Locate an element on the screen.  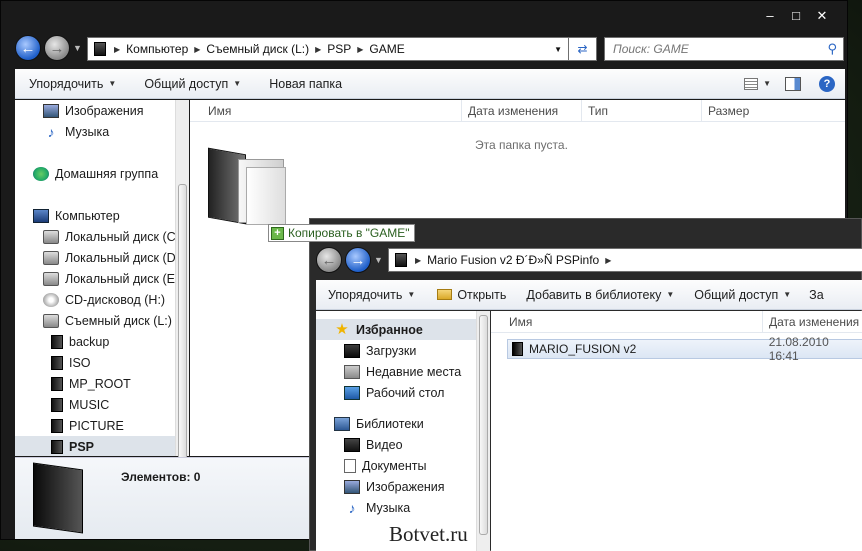
column-type: Тип is located at coordinates (642, 111).